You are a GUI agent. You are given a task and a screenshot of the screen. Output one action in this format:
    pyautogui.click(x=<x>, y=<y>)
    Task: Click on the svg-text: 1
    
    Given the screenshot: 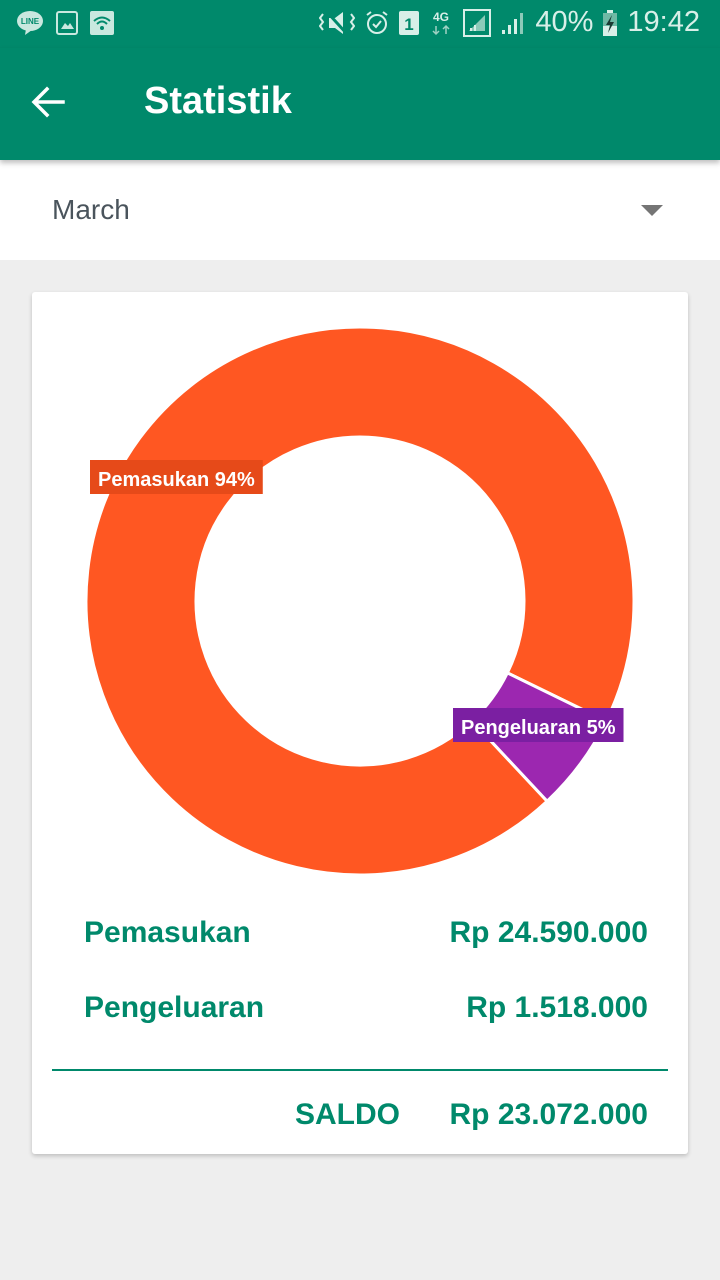 What is the action you would take?
    pyautogui.click(x=409, y=24)
    